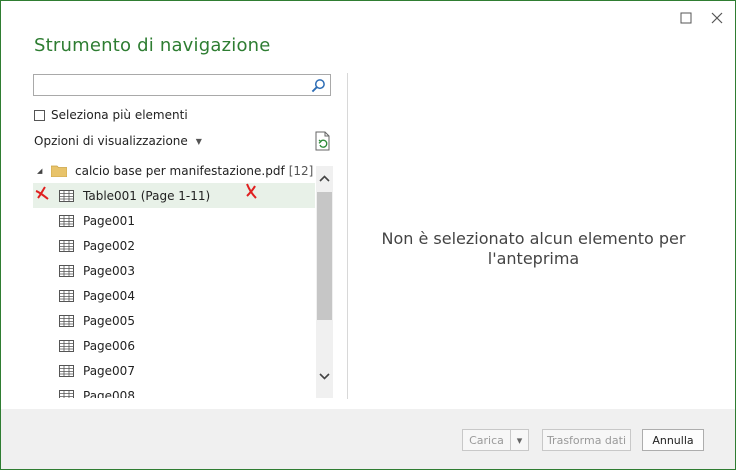 Image resolution: width=736 pixels, height=470 pixels. I want to click on scrollbar-thumb, so click(324, 256).